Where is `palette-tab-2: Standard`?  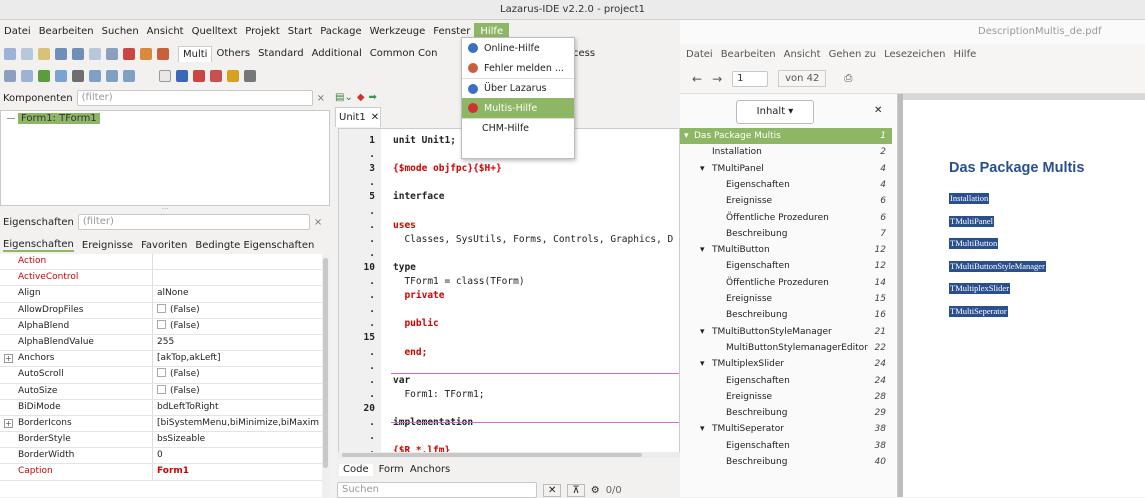
palette-tab-2: Standard is located at coordinates (281, 54).